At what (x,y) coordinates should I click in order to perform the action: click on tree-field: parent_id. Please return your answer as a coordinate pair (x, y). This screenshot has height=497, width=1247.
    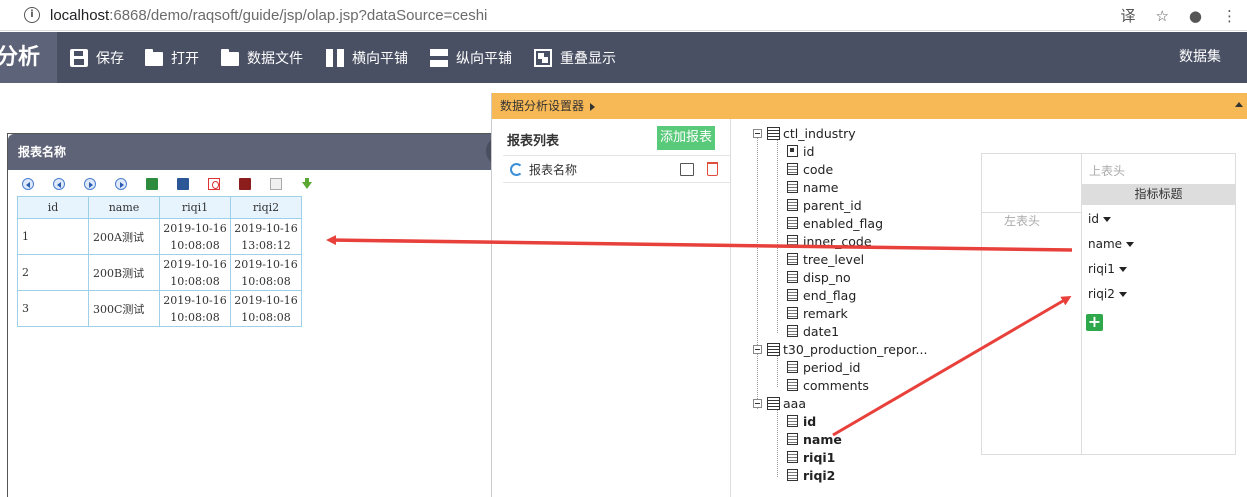
    Looking at the image, I should click on (824, 205).